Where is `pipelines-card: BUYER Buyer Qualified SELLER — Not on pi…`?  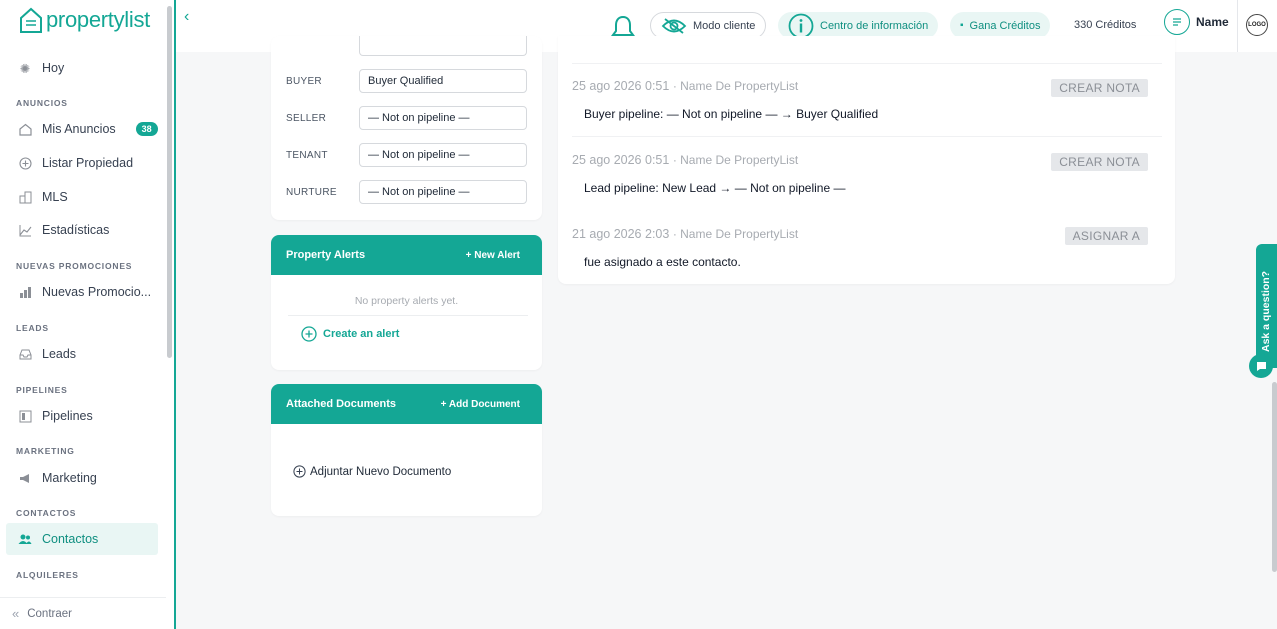 pipelines-card: BUYER Buyer Qualified SELLER — Not on pi… is located at coordinates (406, 128).